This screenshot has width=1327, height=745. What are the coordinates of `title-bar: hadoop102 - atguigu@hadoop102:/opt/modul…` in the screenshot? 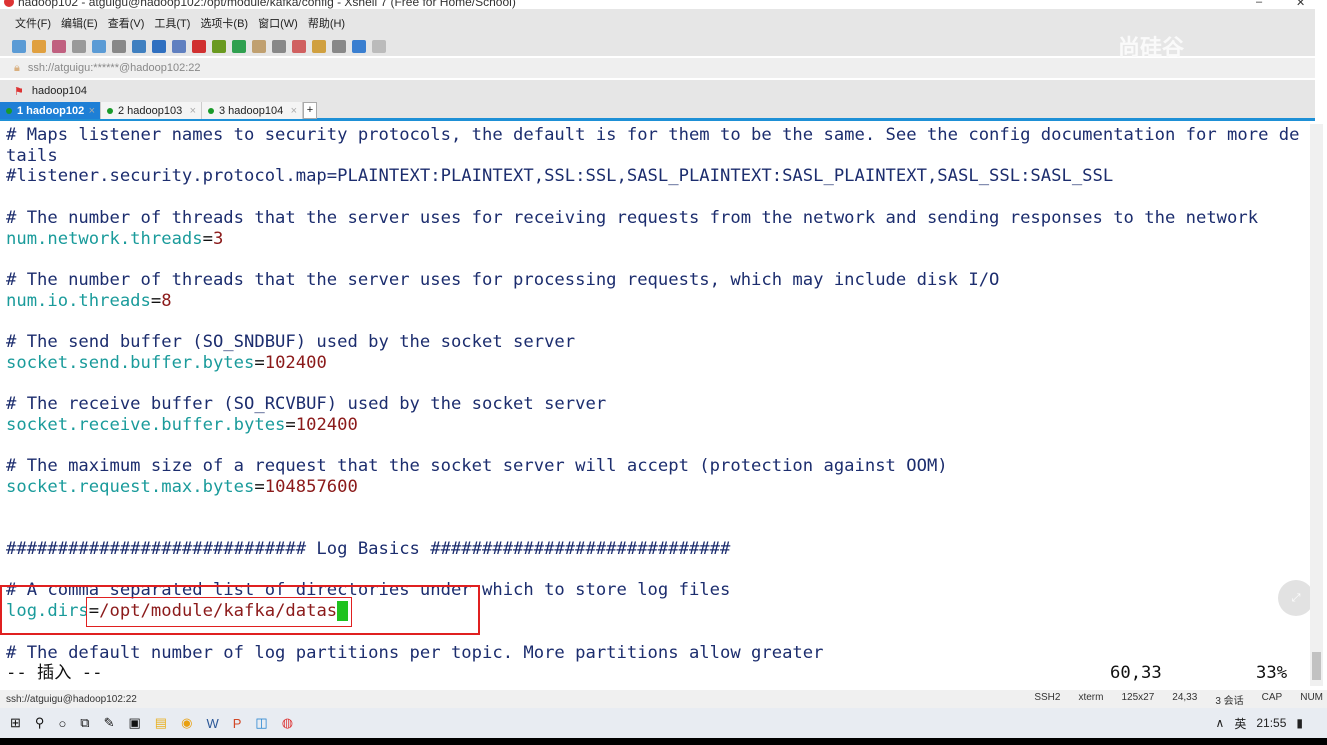 It's located at (663, 4).